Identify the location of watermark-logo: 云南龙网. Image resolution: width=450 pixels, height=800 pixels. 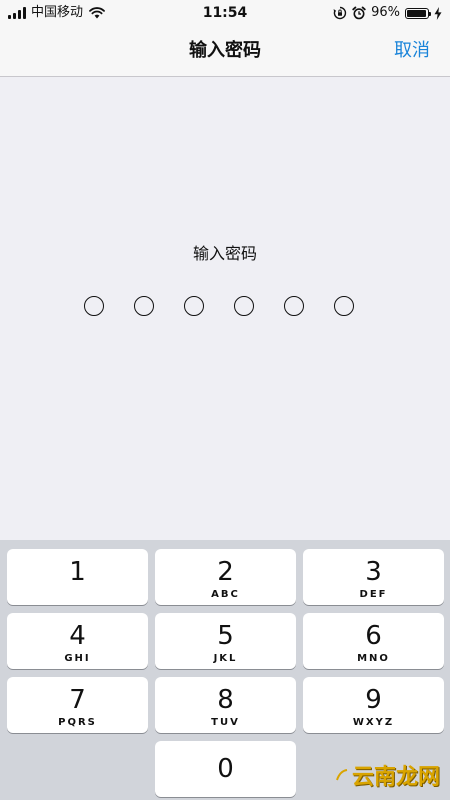
(388, 775).